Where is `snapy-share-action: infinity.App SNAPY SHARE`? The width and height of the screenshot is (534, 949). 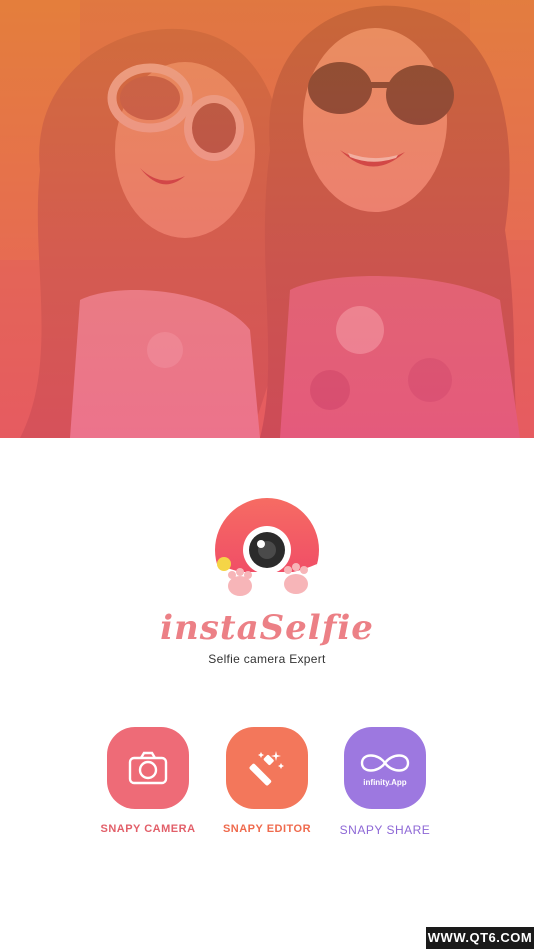 snapy-share-action: infinity.App SNAPY SHARE is located at coordinates (385, 782).